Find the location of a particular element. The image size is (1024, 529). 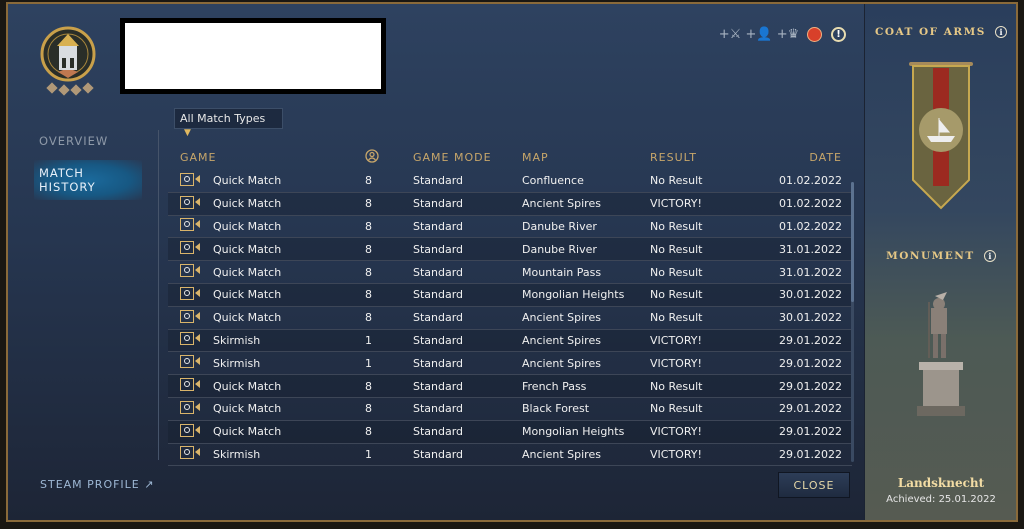

add-party-icon: +♛ is located at coordinates (788, 34).